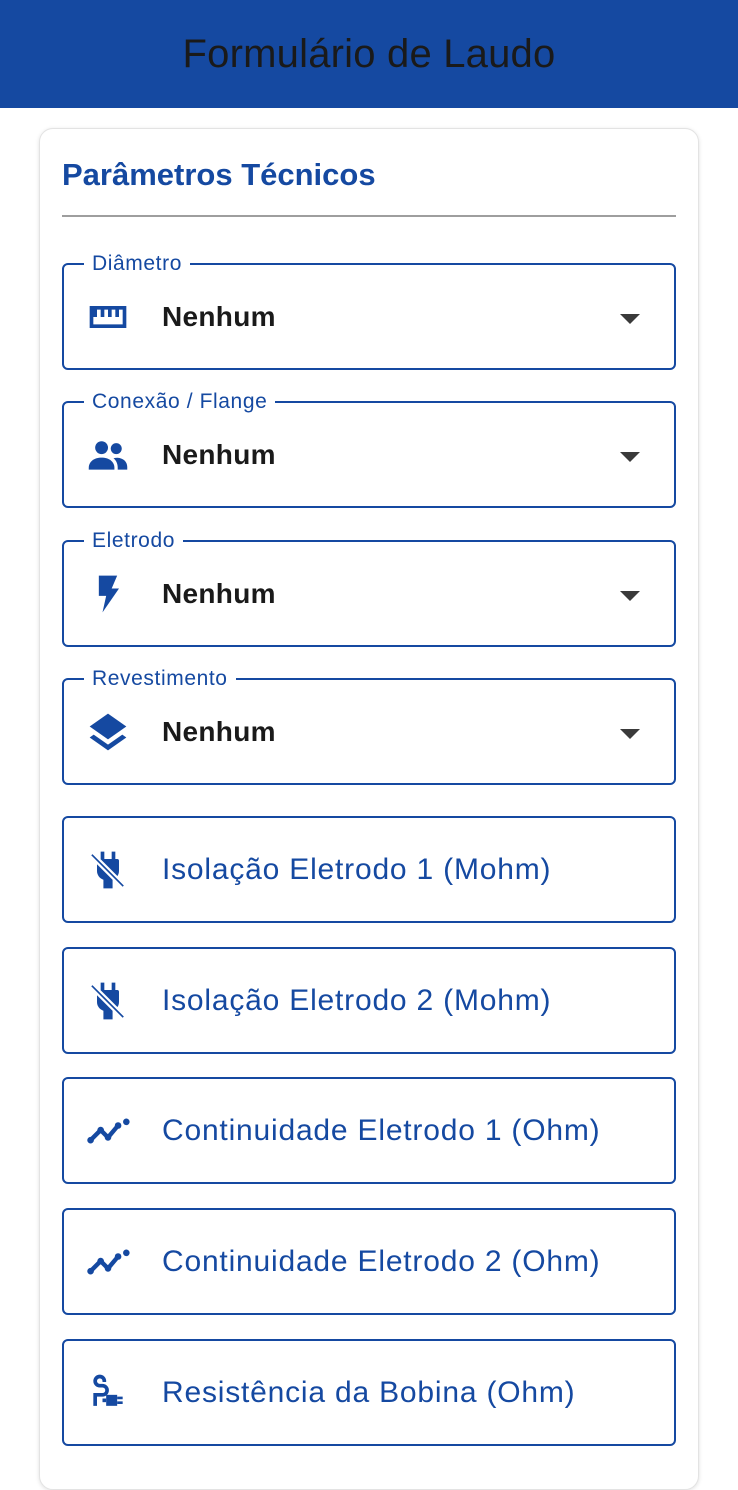  Describe the element at coordinates (180, 402) in the screenshot. I see `conexao-flange-label: Conexão / Flange` at that location.